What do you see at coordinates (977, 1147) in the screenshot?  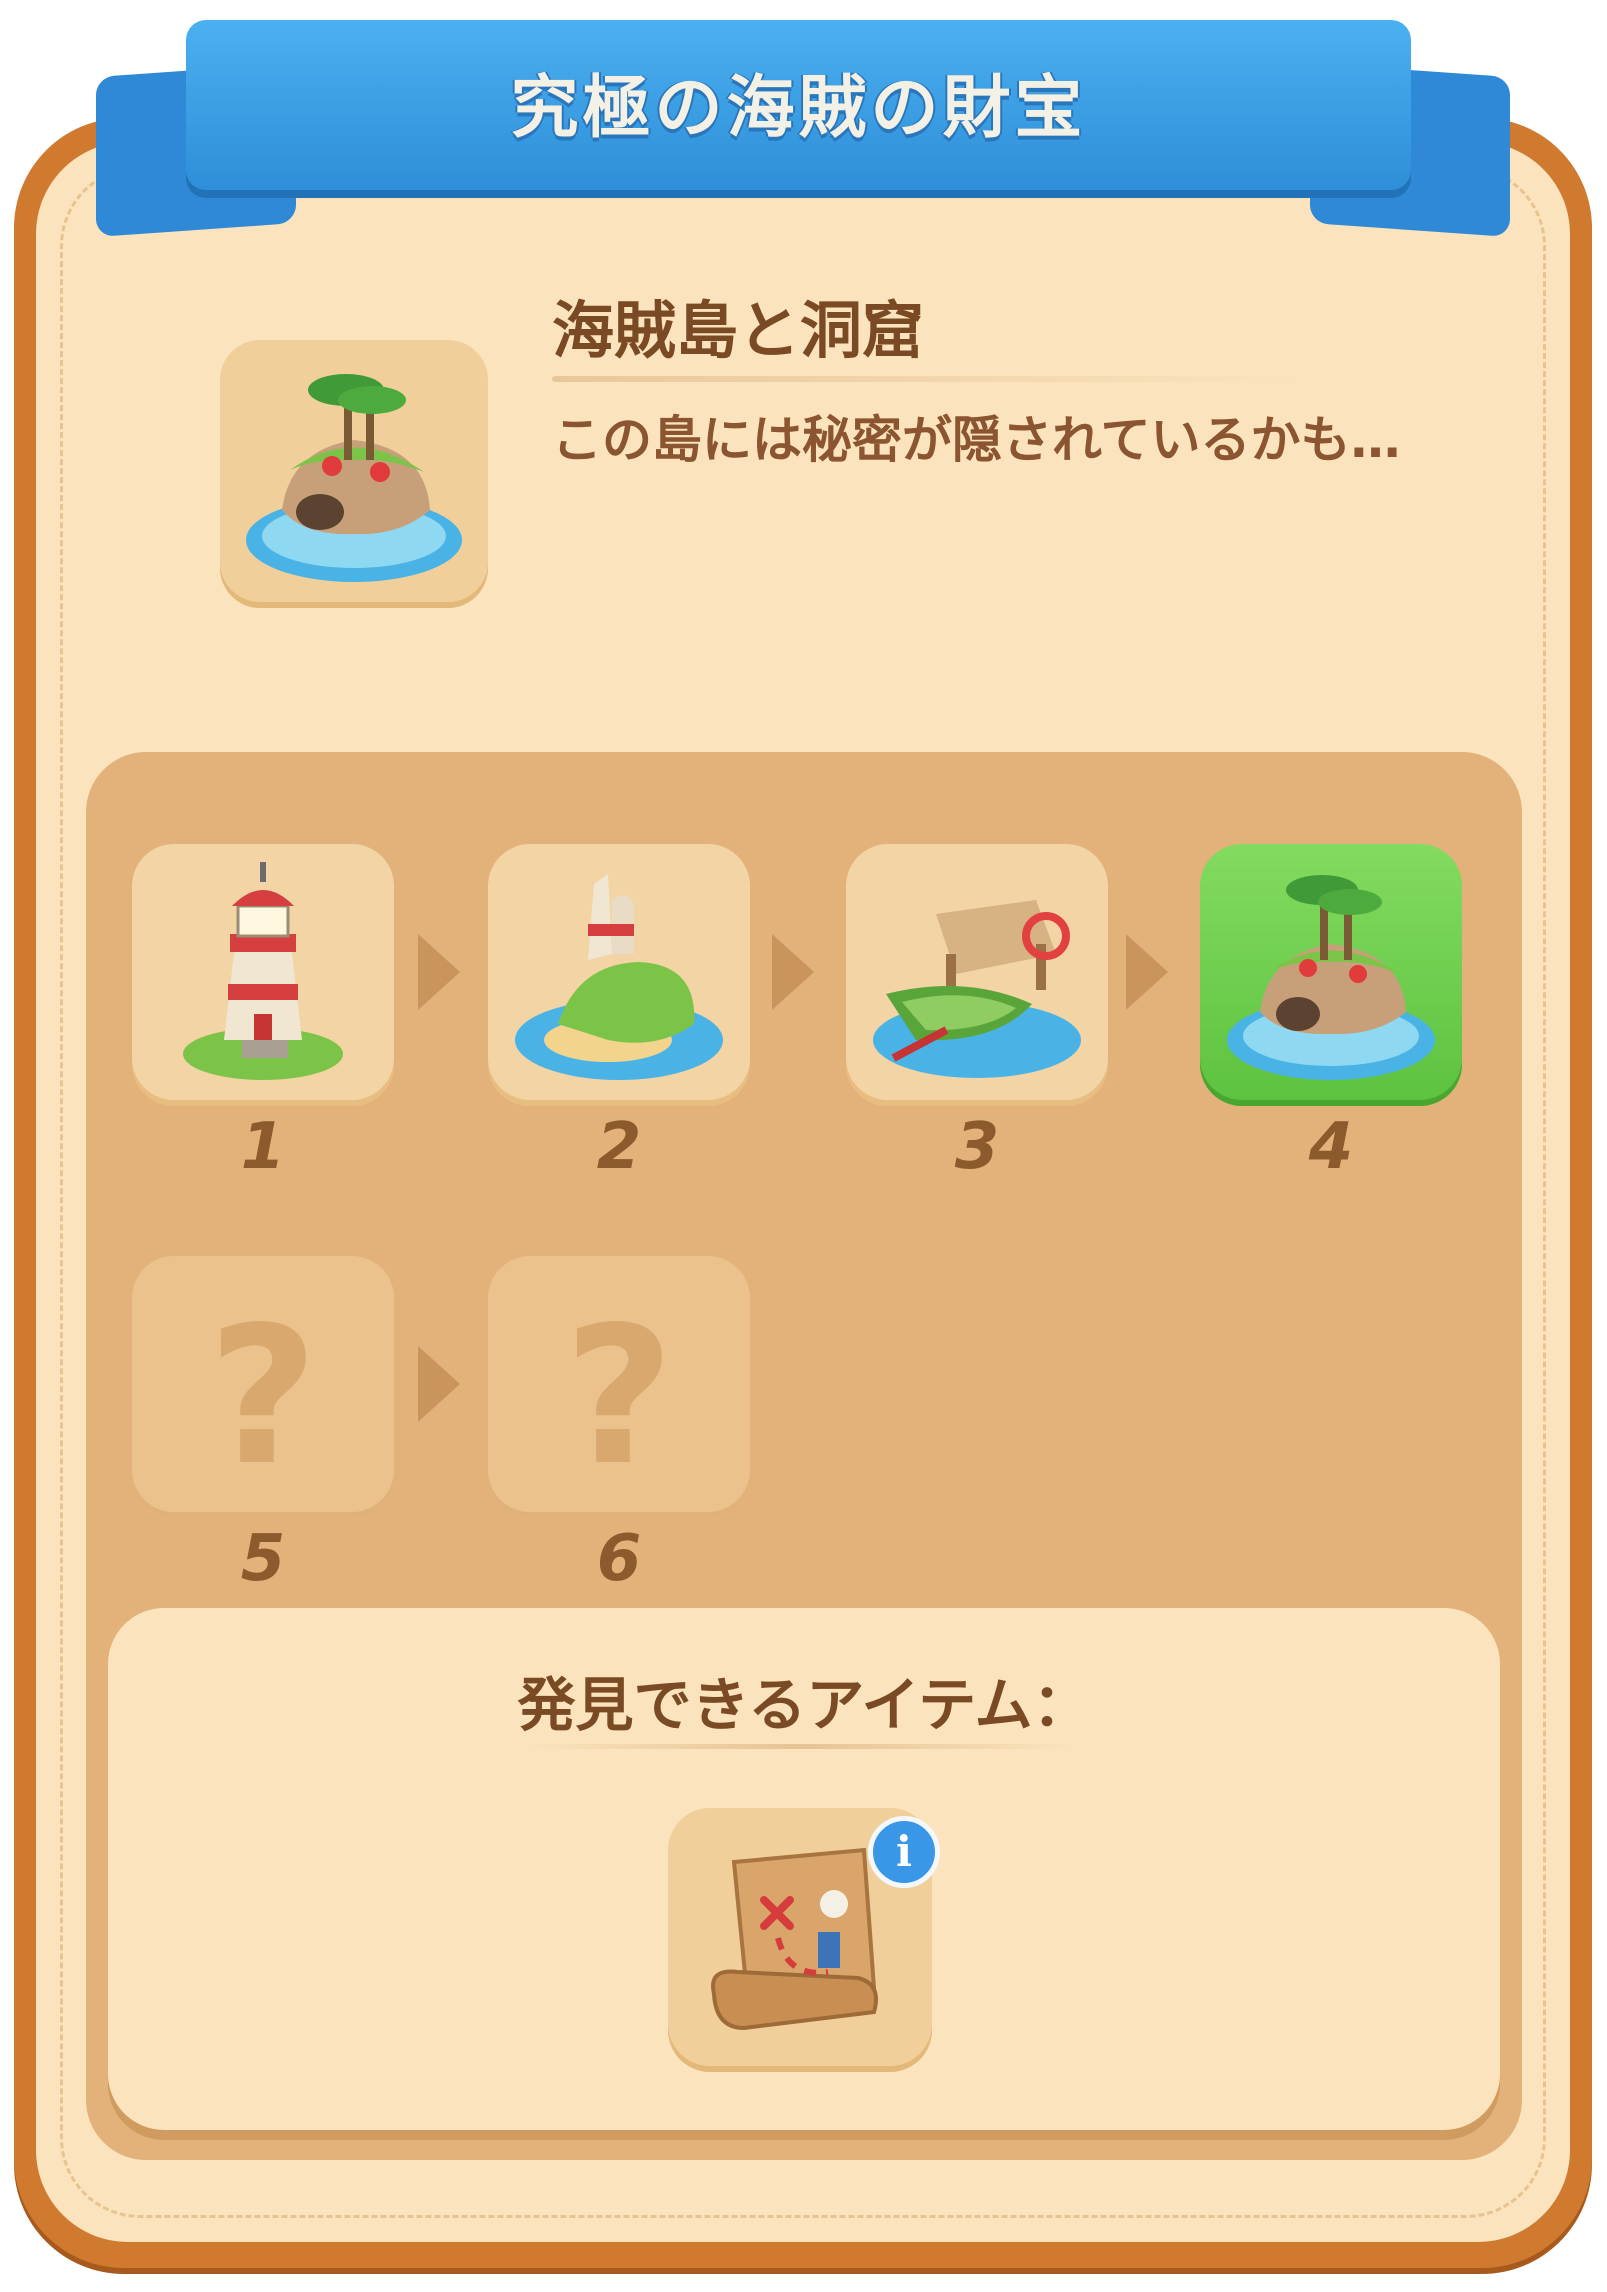 I see `step-number-3: 3` at bounding box center [977, 1147].